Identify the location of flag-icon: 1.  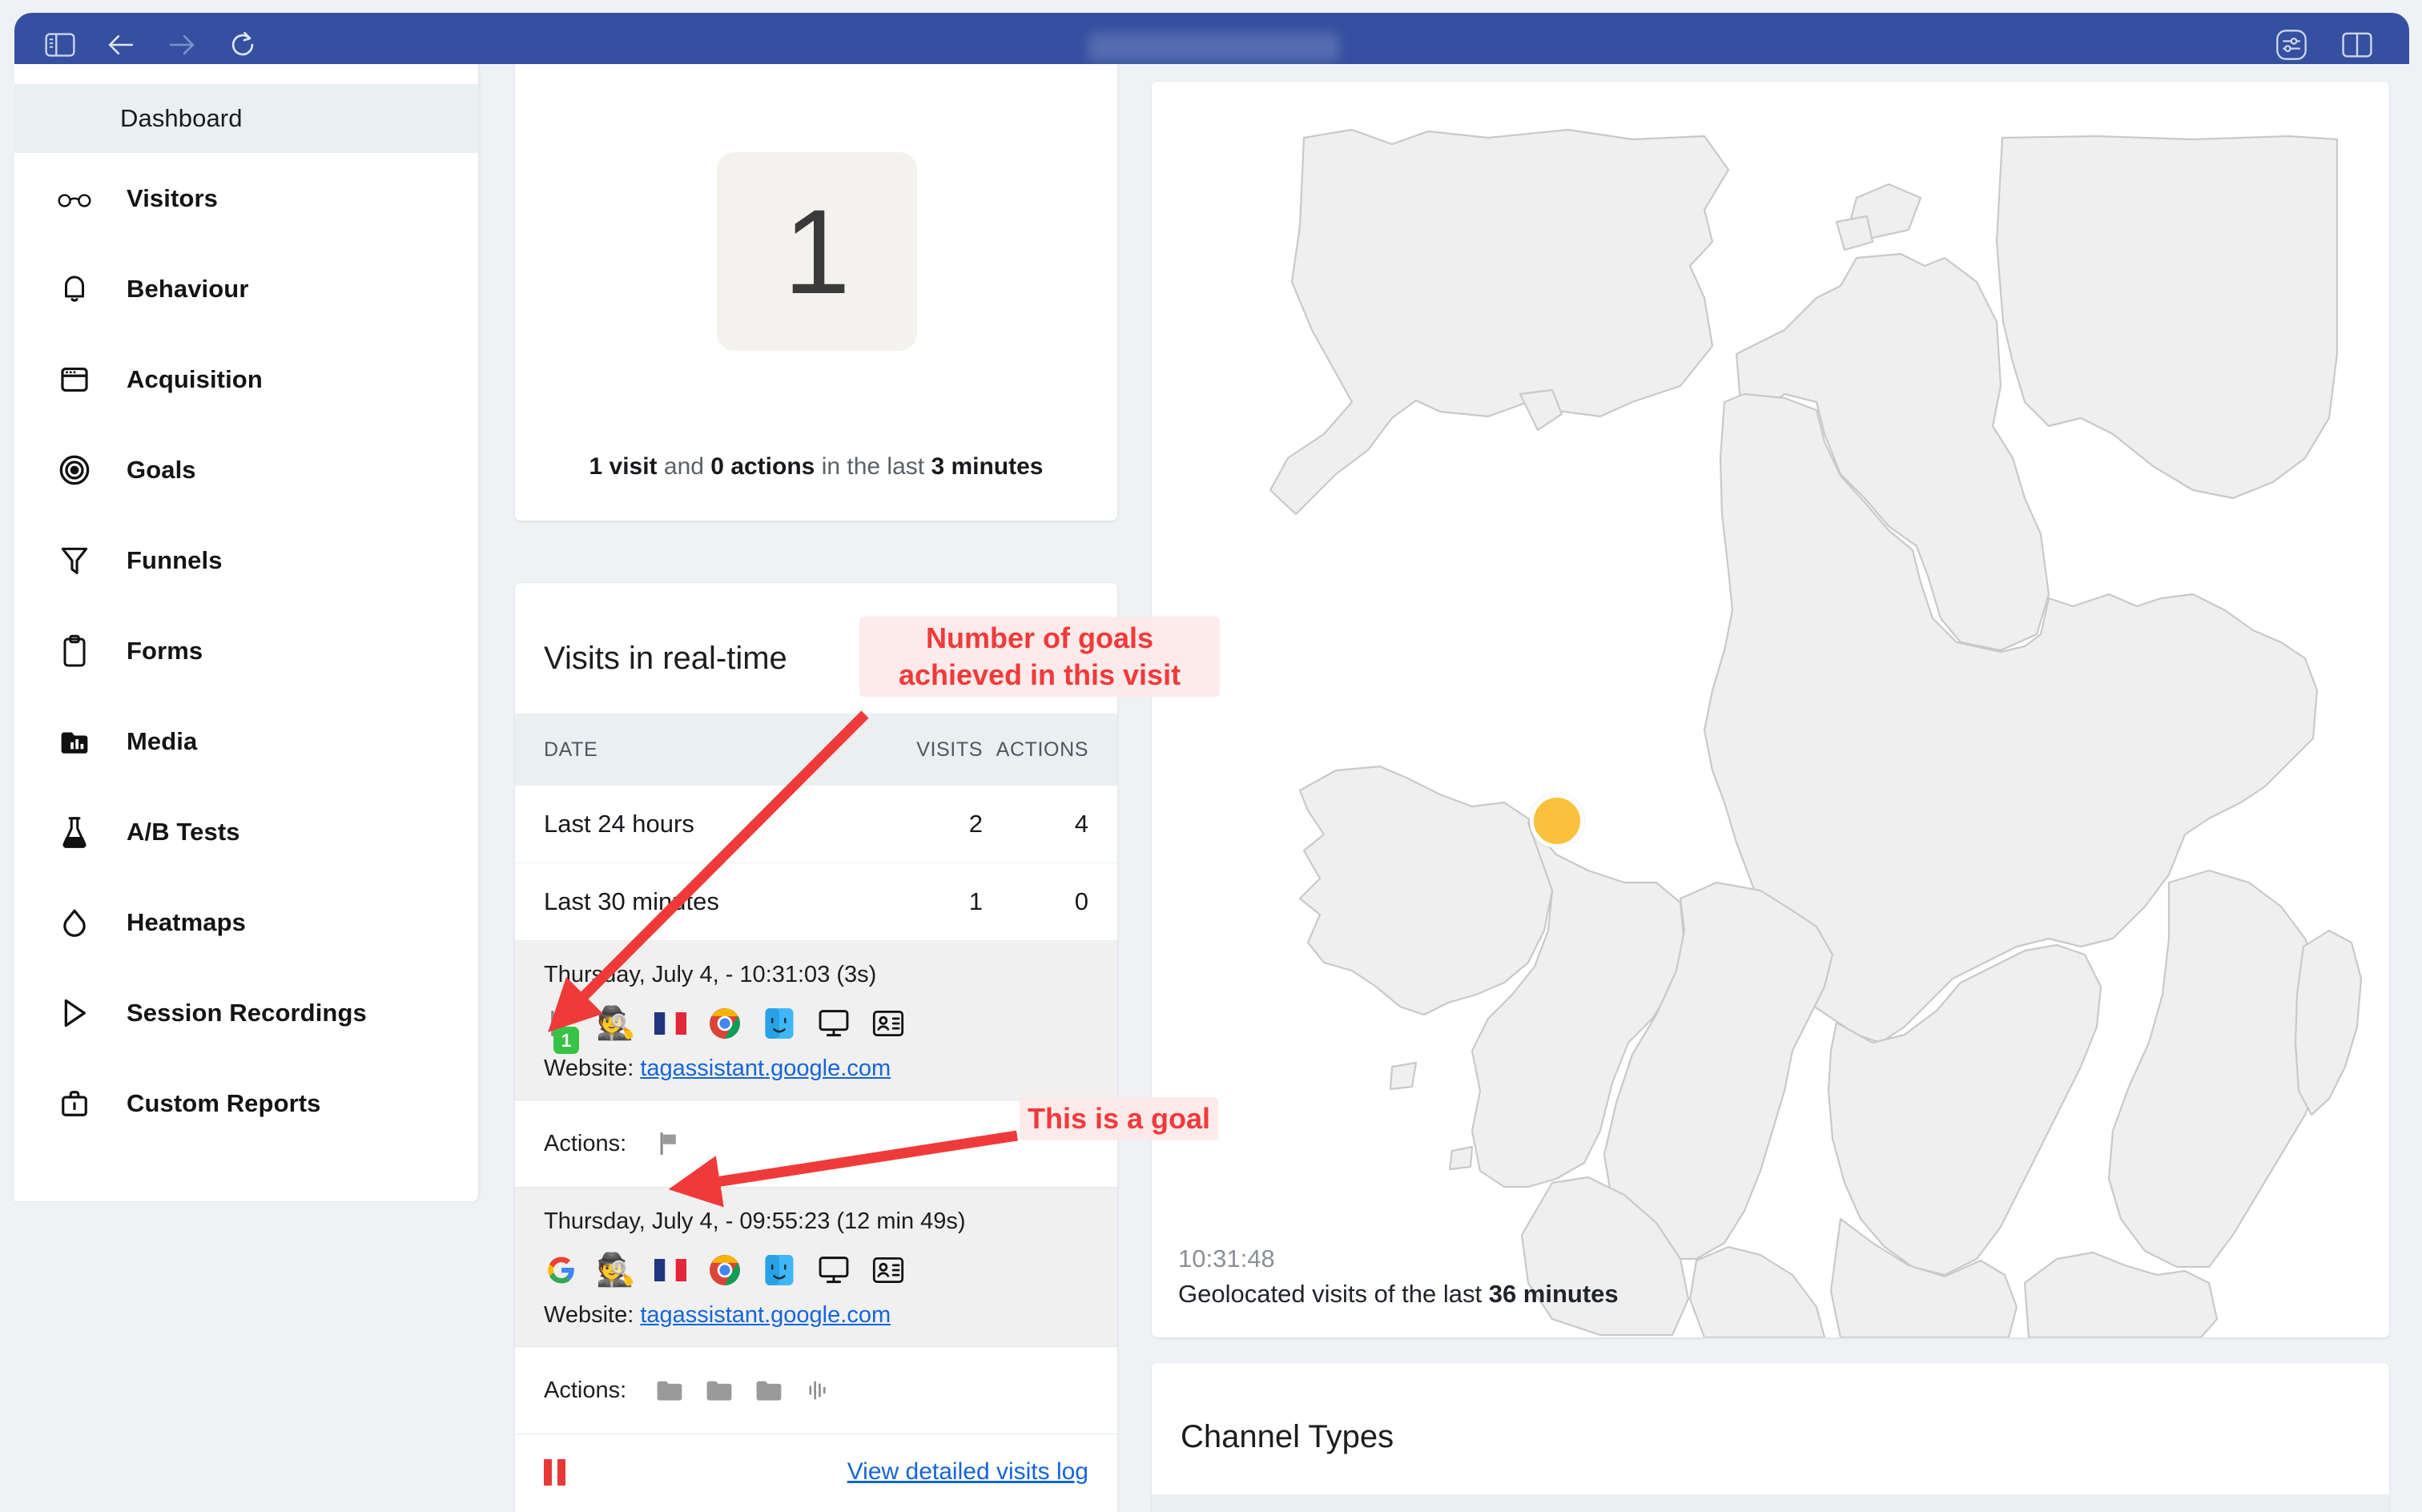
(561, 1030).